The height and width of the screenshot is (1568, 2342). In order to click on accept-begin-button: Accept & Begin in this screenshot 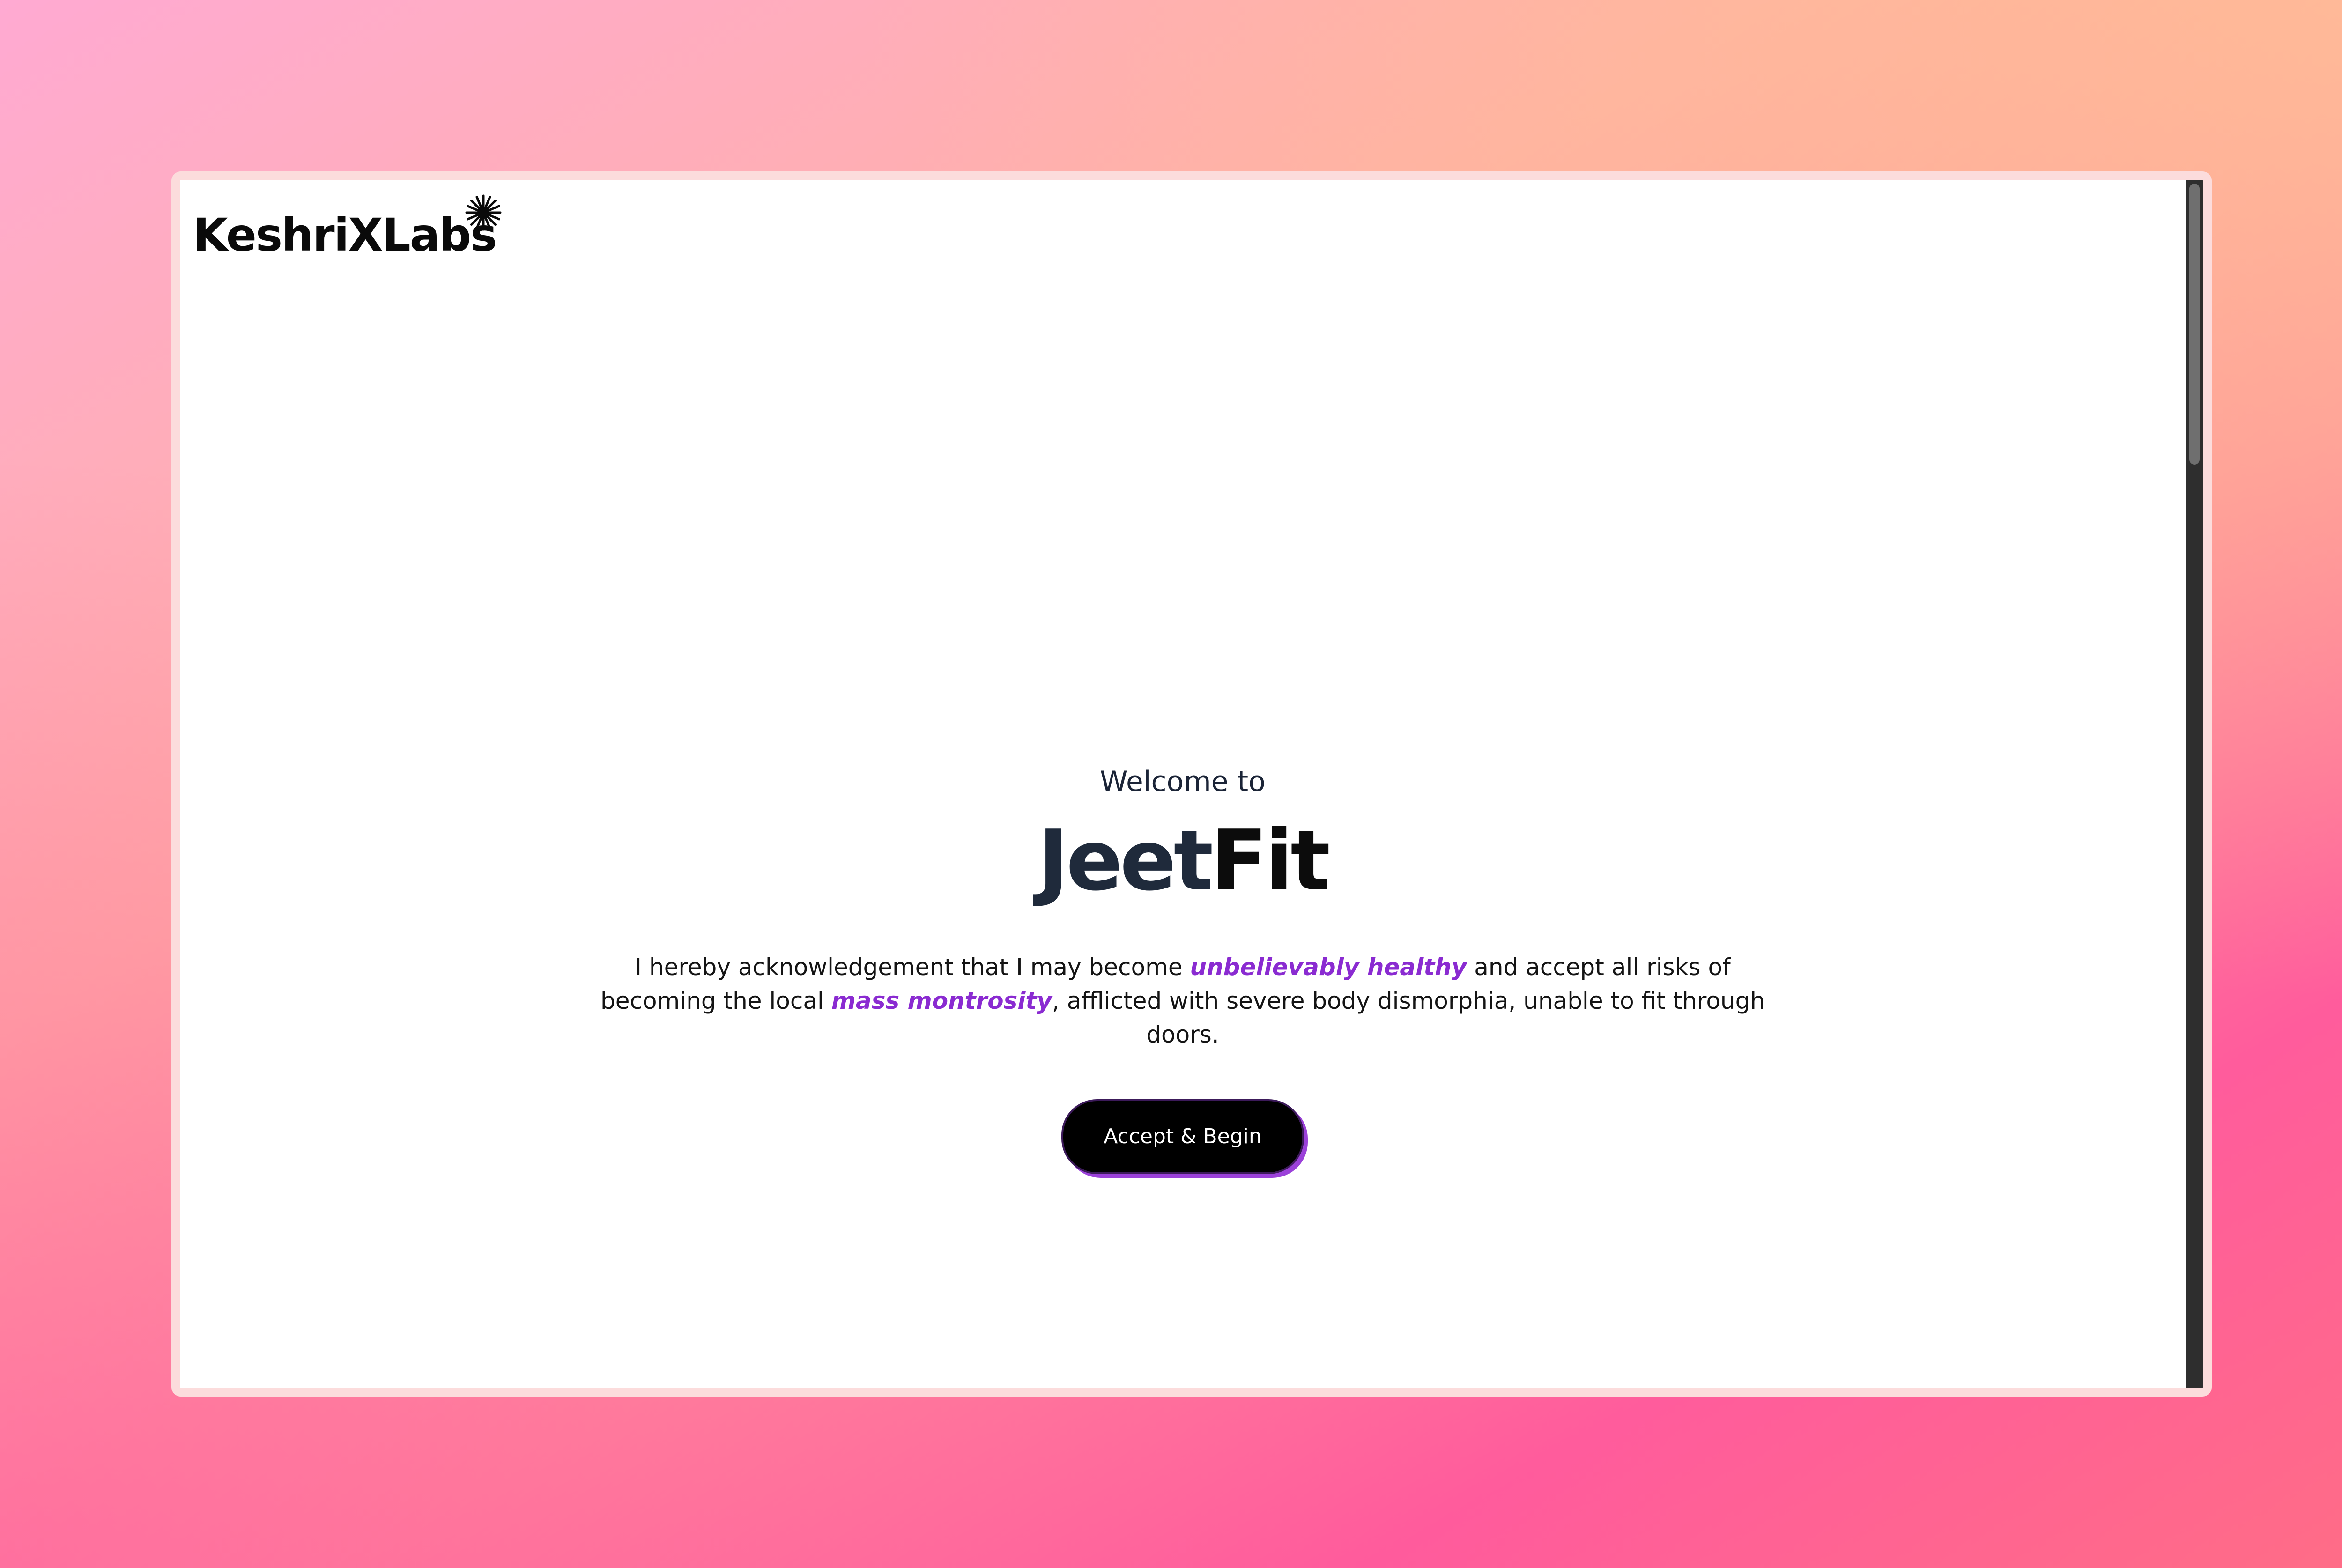, I will do `click(1182, 1136)`.